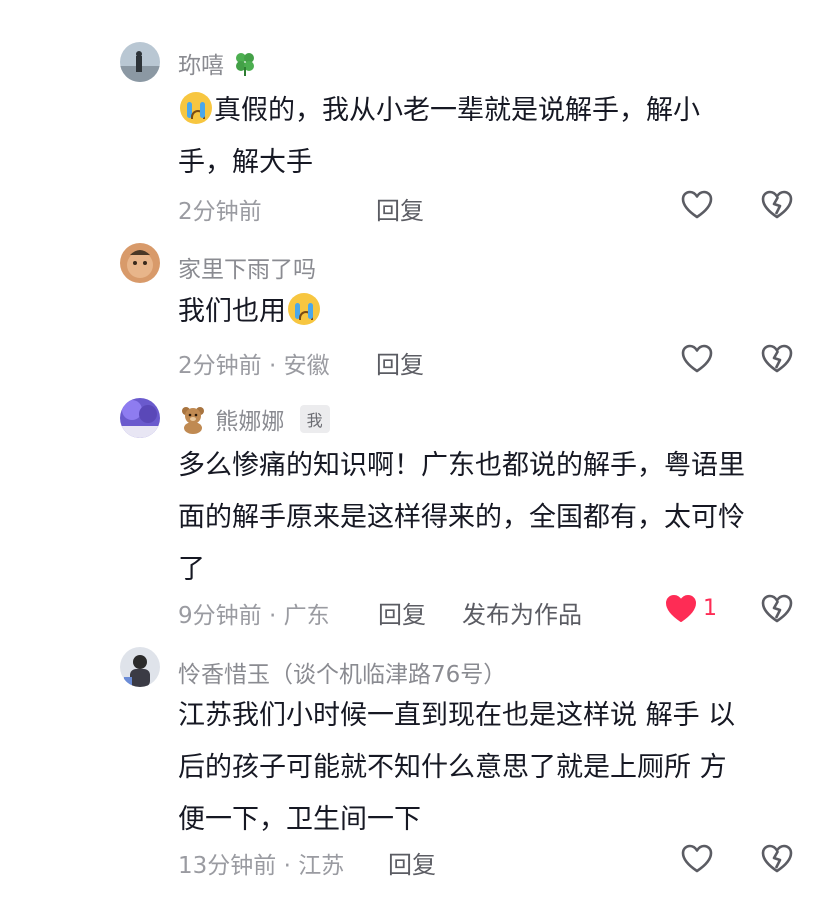 This screenshot has height=898, width=827. Describe the element at coordinates (220, 212) in the screenshot. I see `comment-time: 2分钟前` at that location.